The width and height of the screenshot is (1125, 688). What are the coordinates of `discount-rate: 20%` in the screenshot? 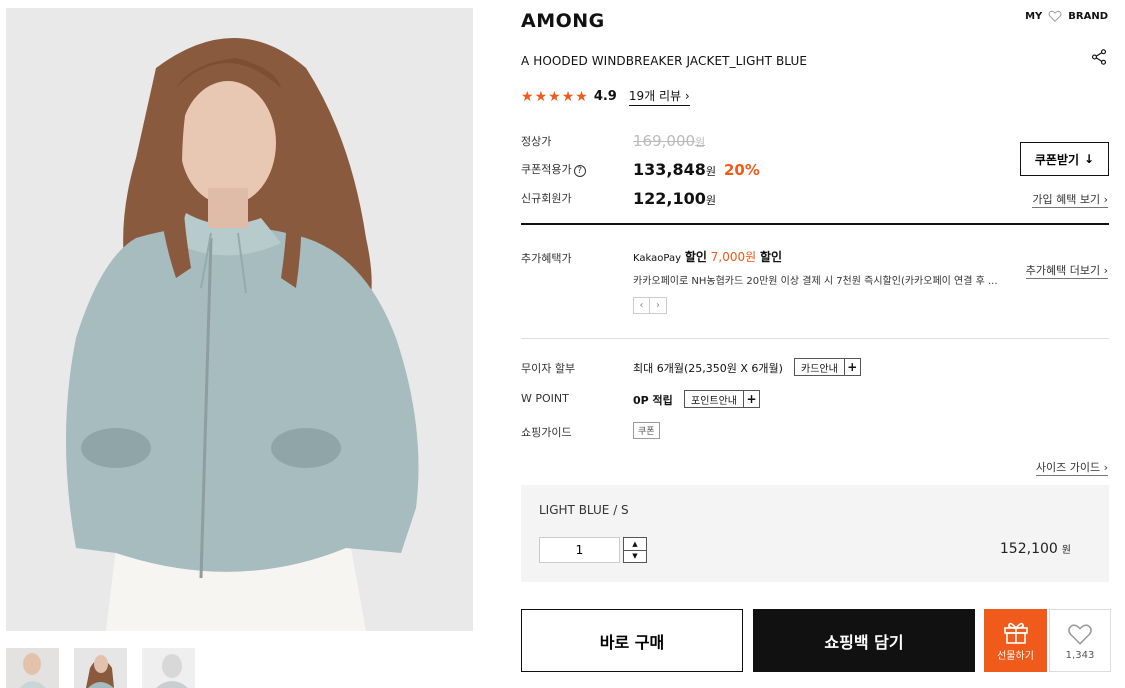 It's located at (742, 170).